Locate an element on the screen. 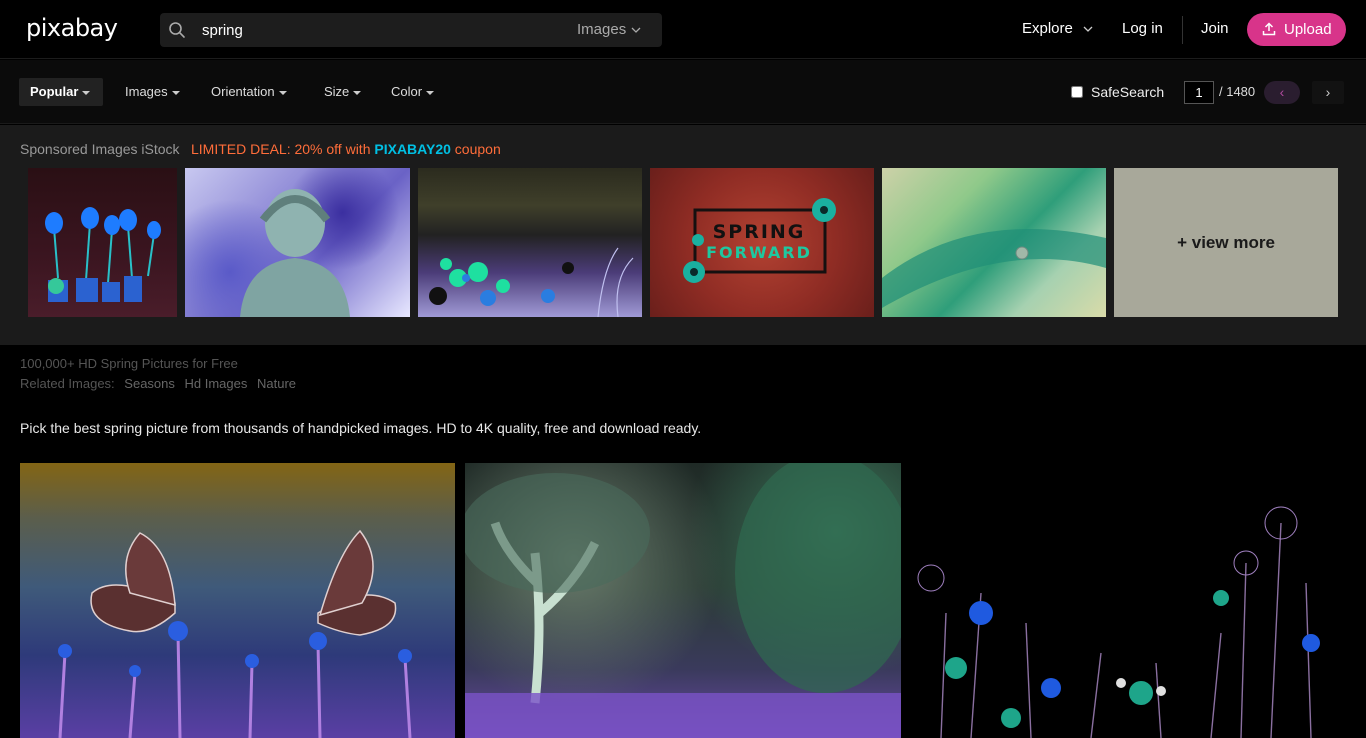 The height and width of the screenshot is (738, 1366). filter-popular: Popular is located at coordinates (61, 92).